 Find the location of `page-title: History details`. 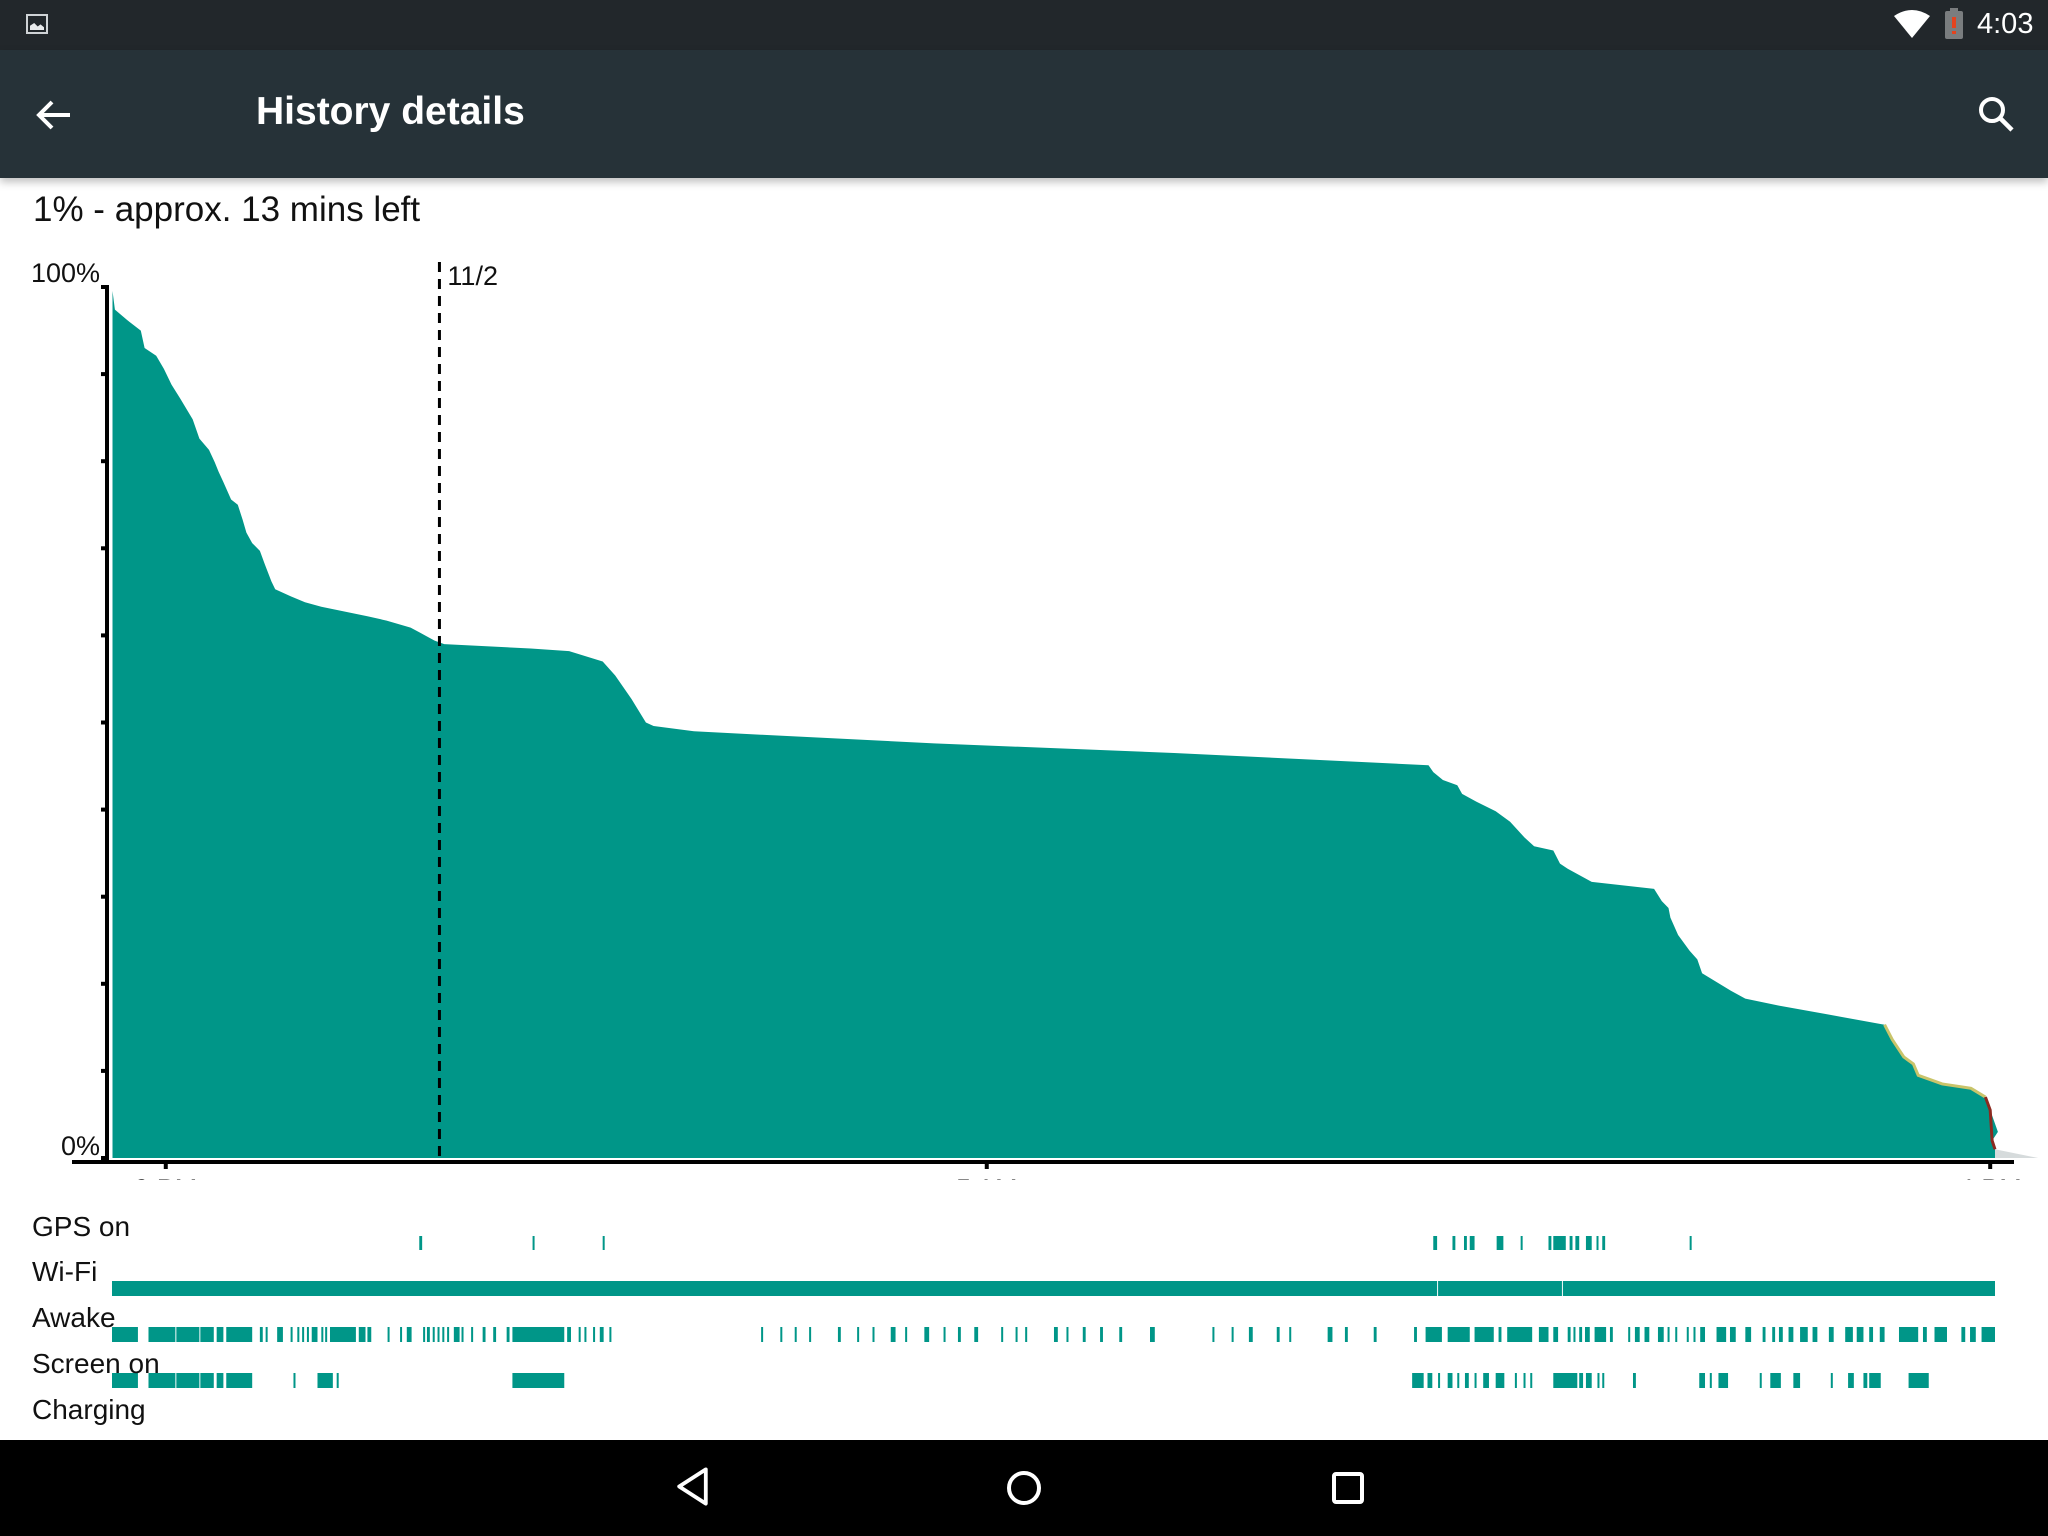

page-title: History details is located at coordinates (390, 111).